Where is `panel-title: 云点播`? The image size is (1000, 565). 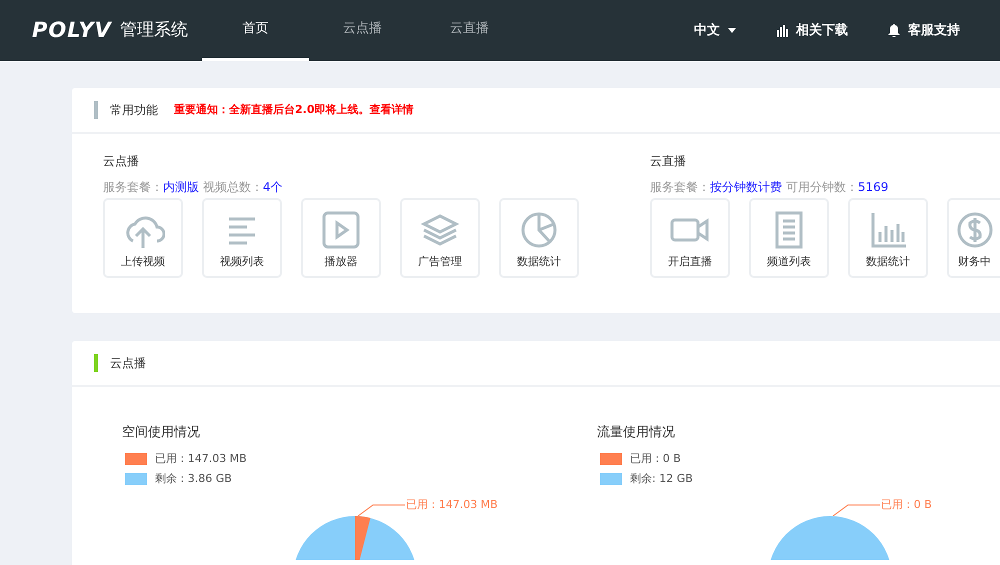
panel-title: 云点播 is located at coordinates (128, 363).